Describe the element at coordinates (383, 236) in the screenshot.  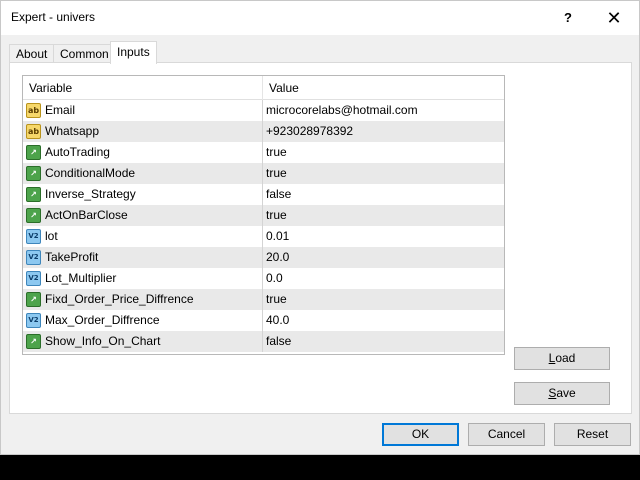
I see `value-cell: 0.01` at that location.